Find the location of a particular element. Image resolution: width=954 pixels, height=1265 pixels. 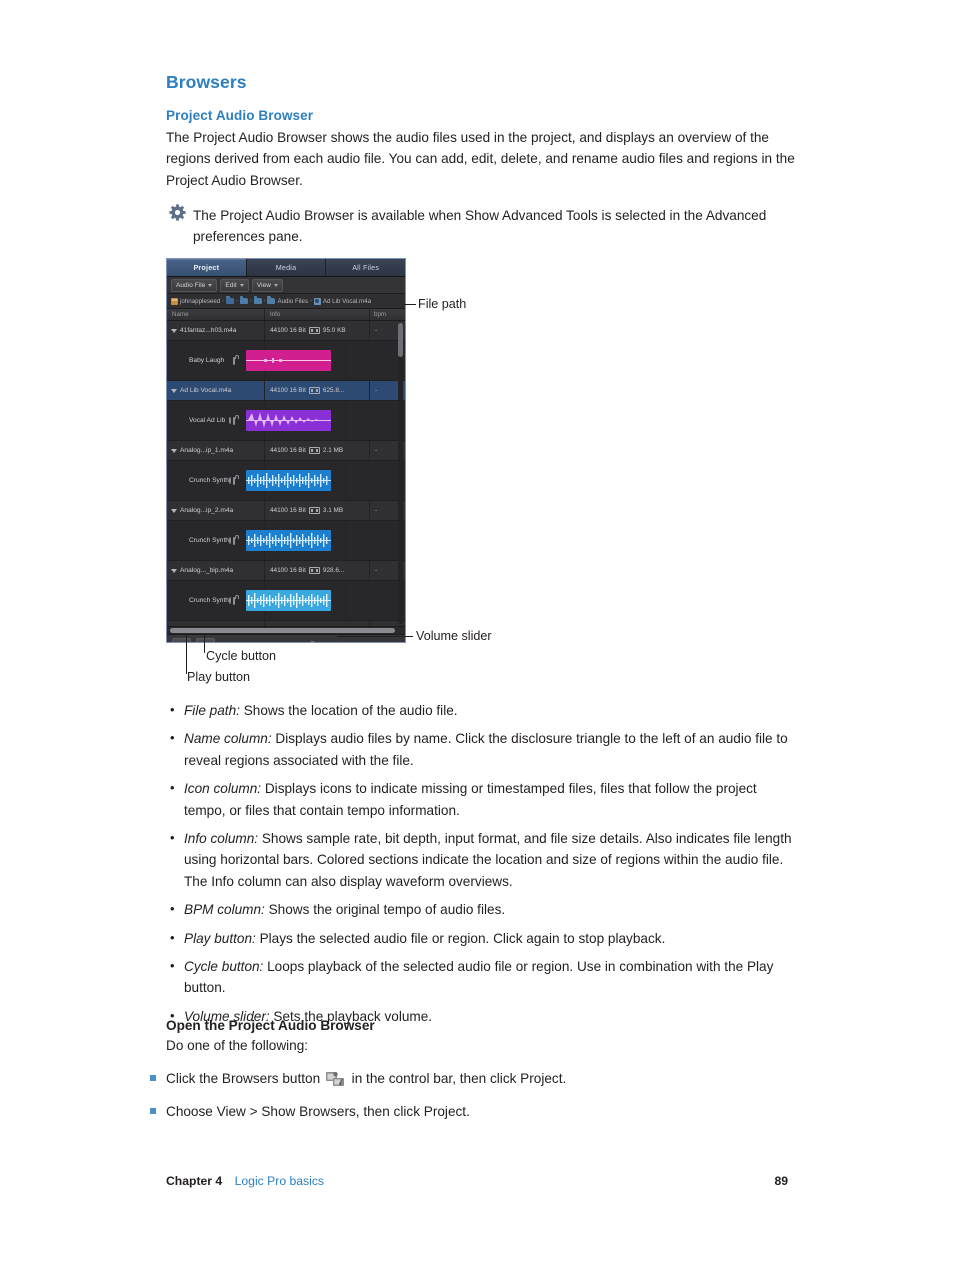

footer-chapter: Chapter 4 is located at coordinates (194, 1181).